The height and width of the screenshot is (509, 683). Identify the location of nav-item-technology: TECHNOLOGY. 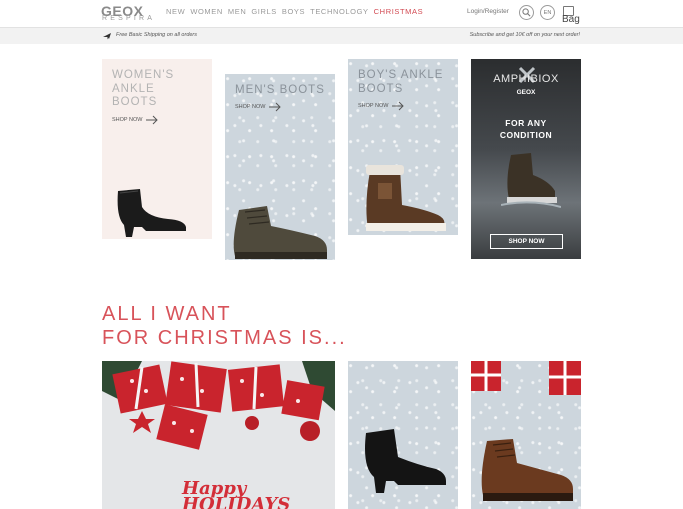
(339, 11).